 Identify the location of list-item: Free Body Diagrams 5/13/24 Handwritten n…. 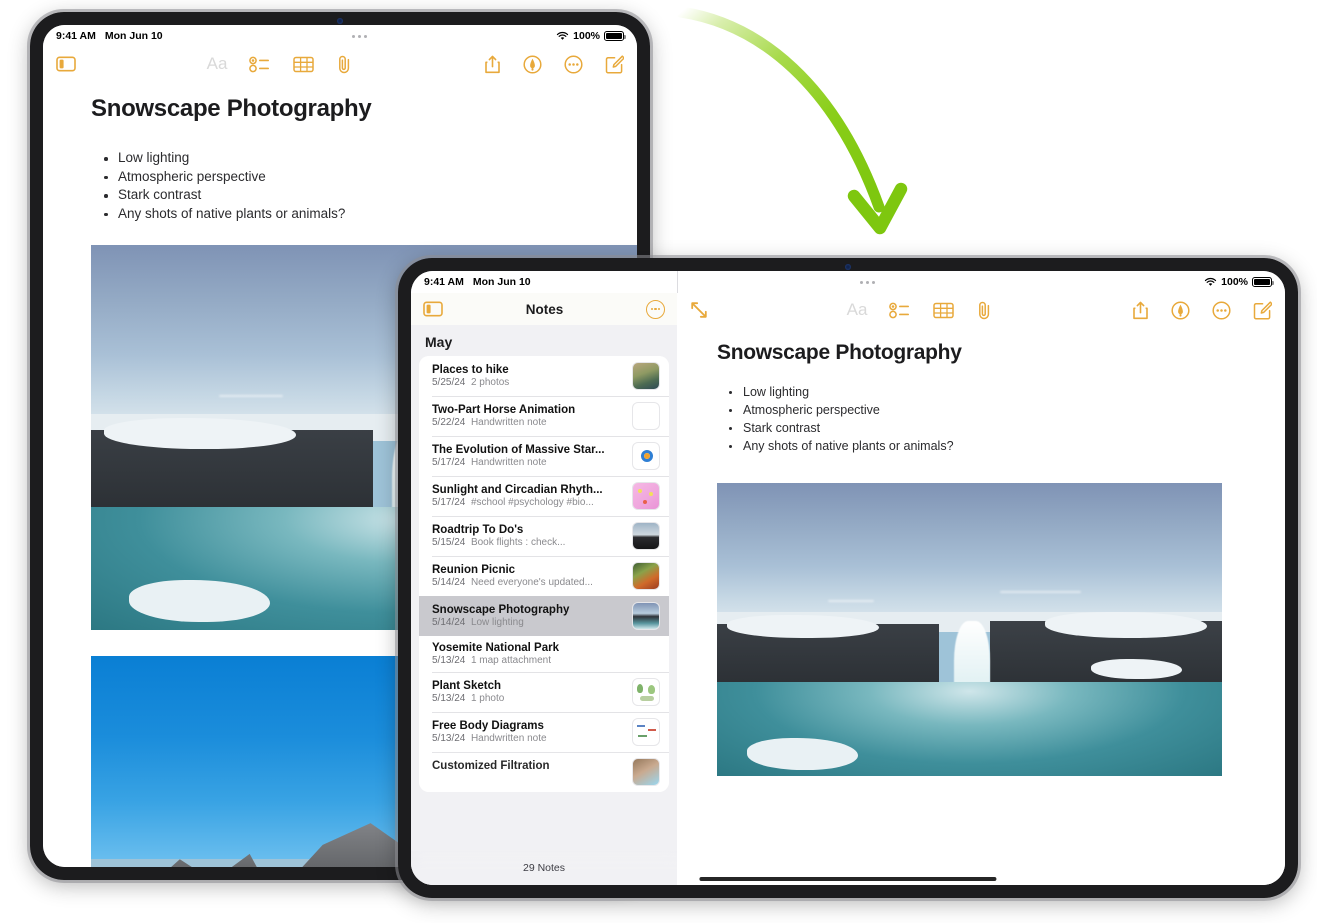
(544, 732).